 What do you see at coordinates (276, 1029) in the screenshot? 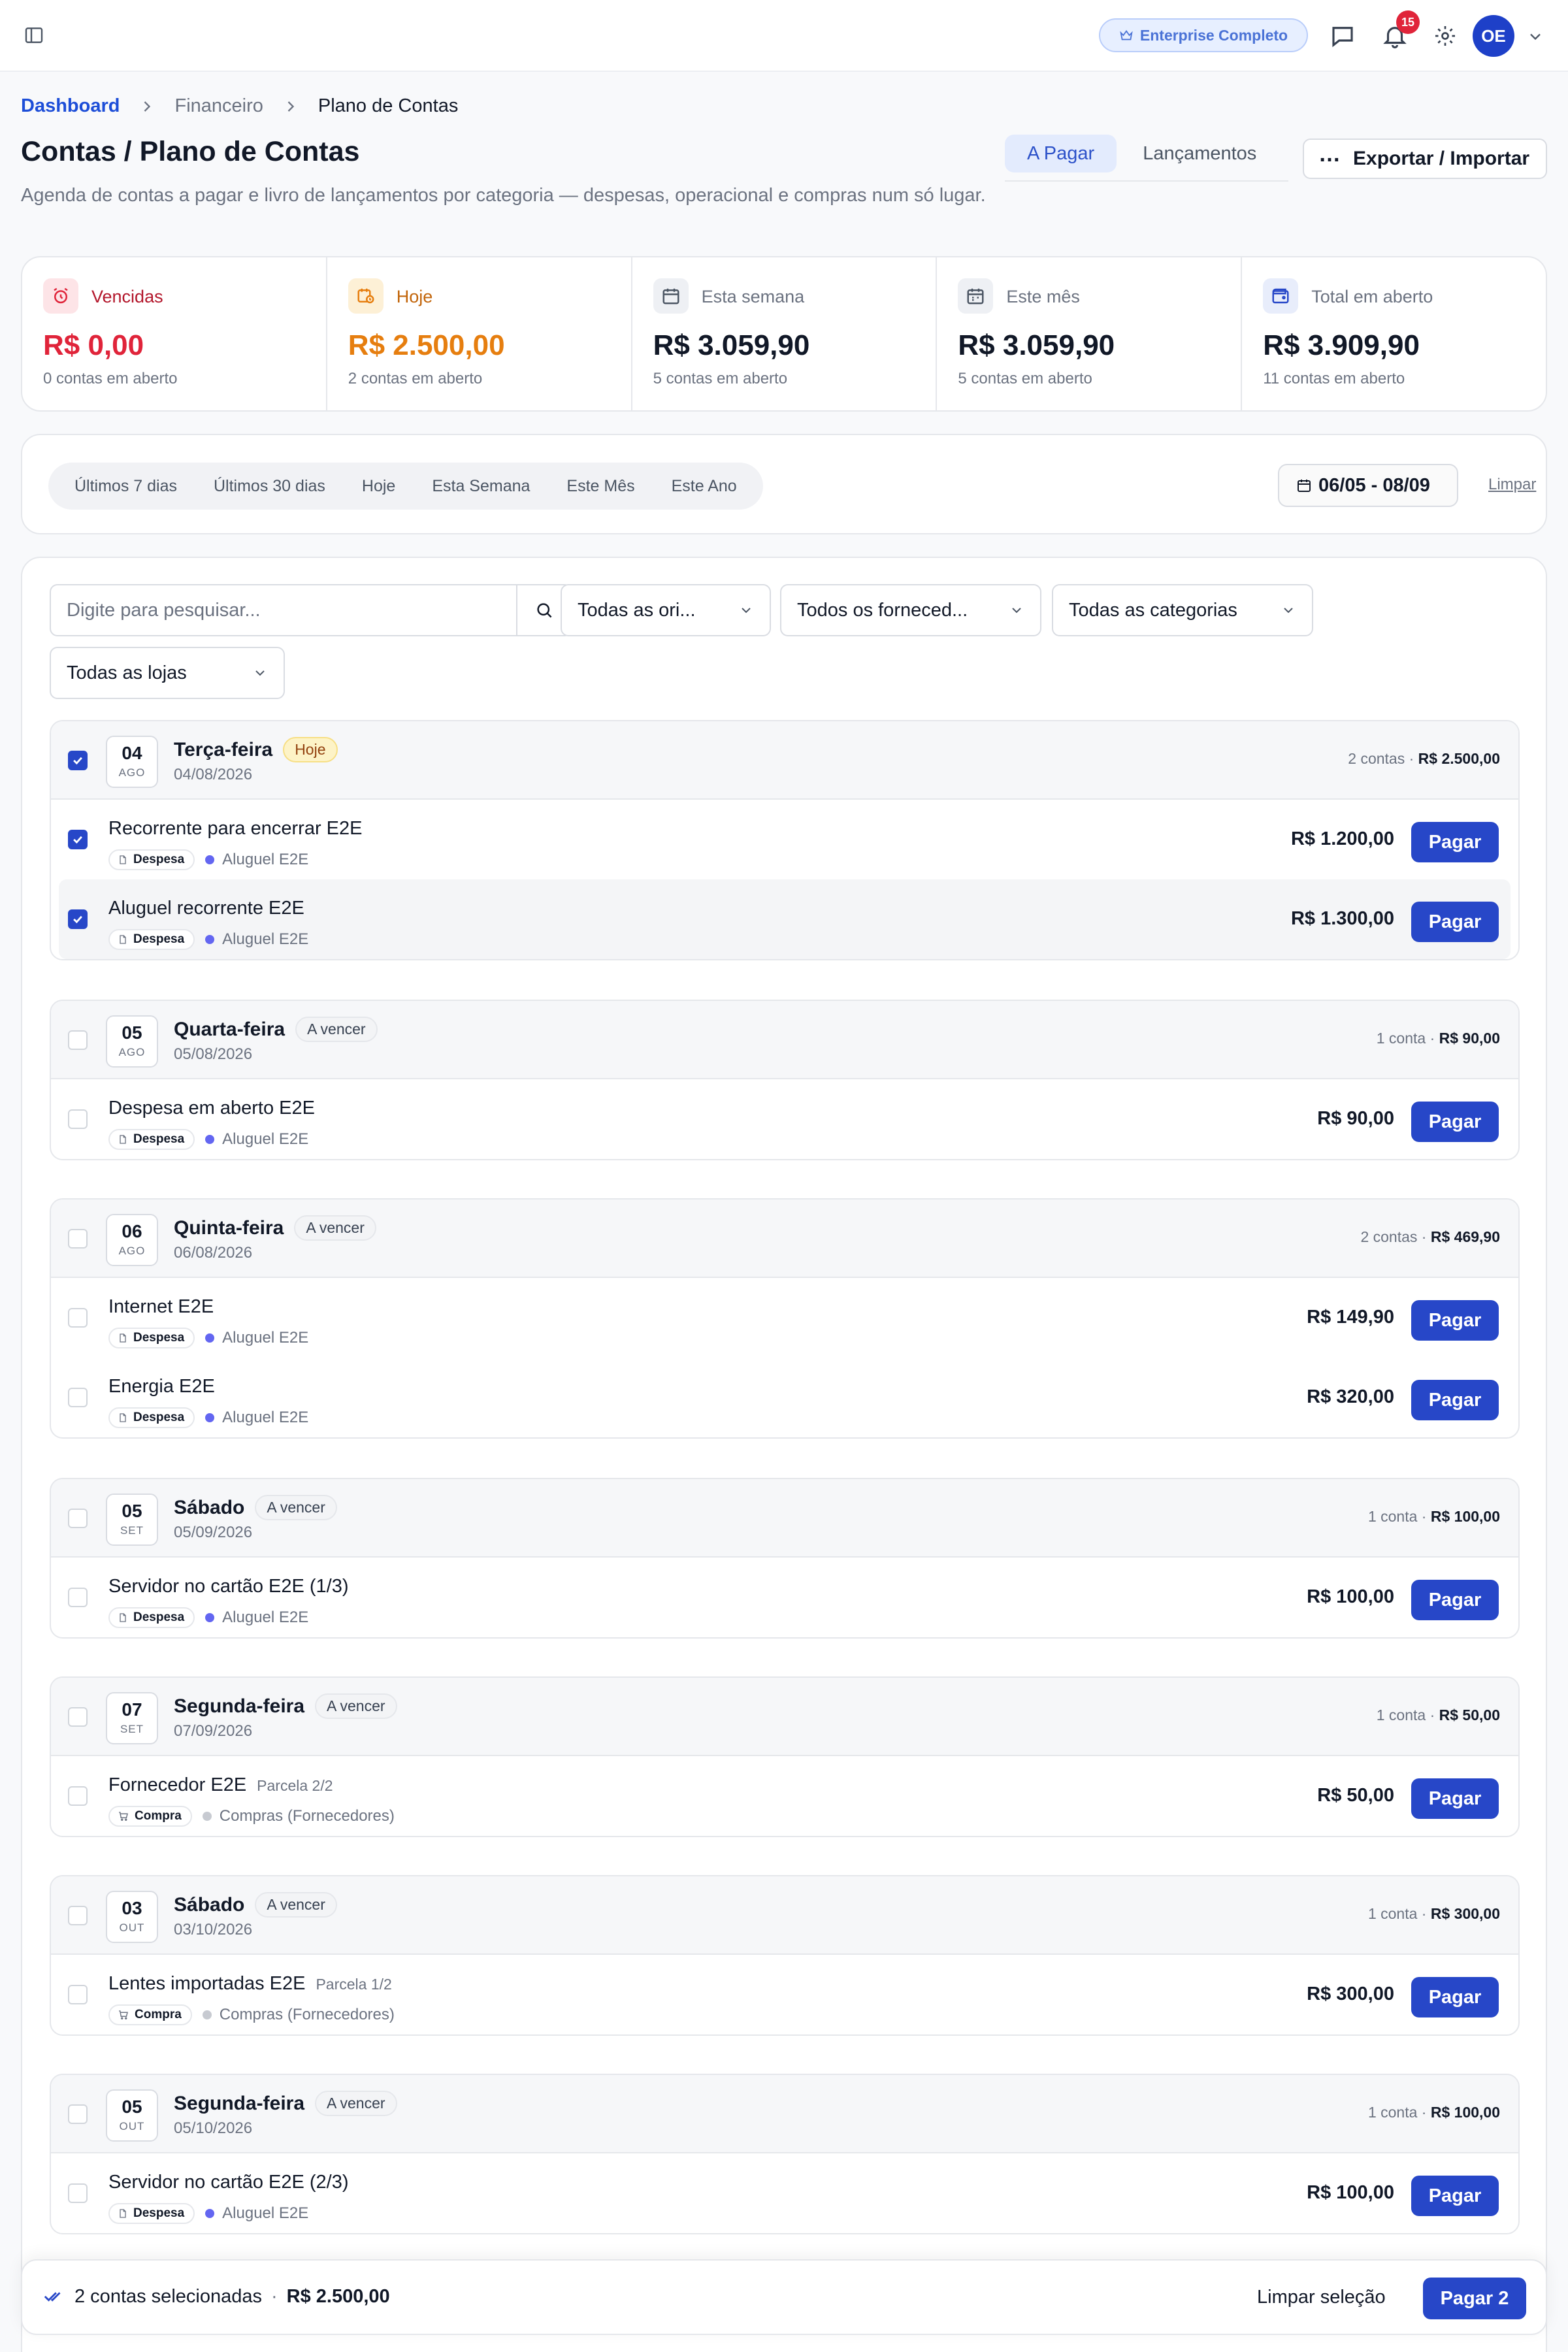
I see `weekday-label: Quarta-feira A vencer` at bounding box center [276, 1029].